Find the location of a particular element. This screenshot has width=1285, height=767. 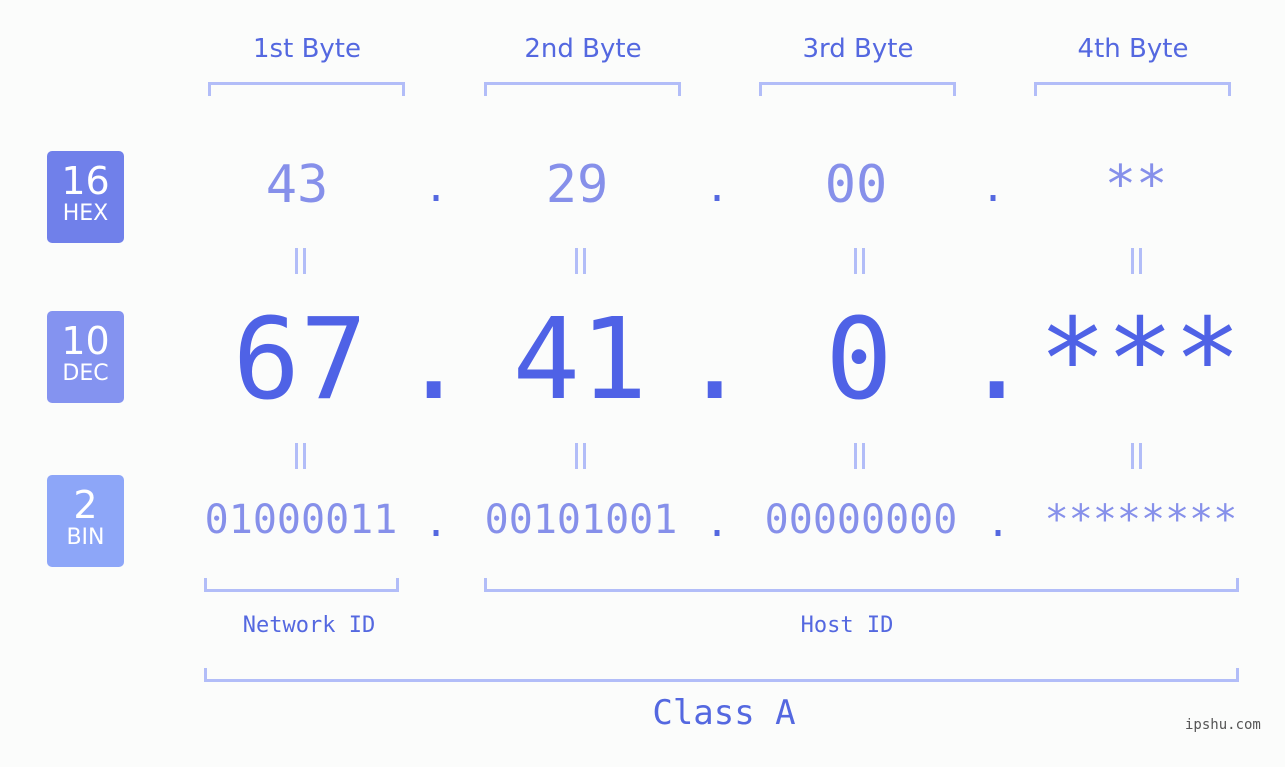

dec-byte-4: *** is located at coordinates (1140, 360).